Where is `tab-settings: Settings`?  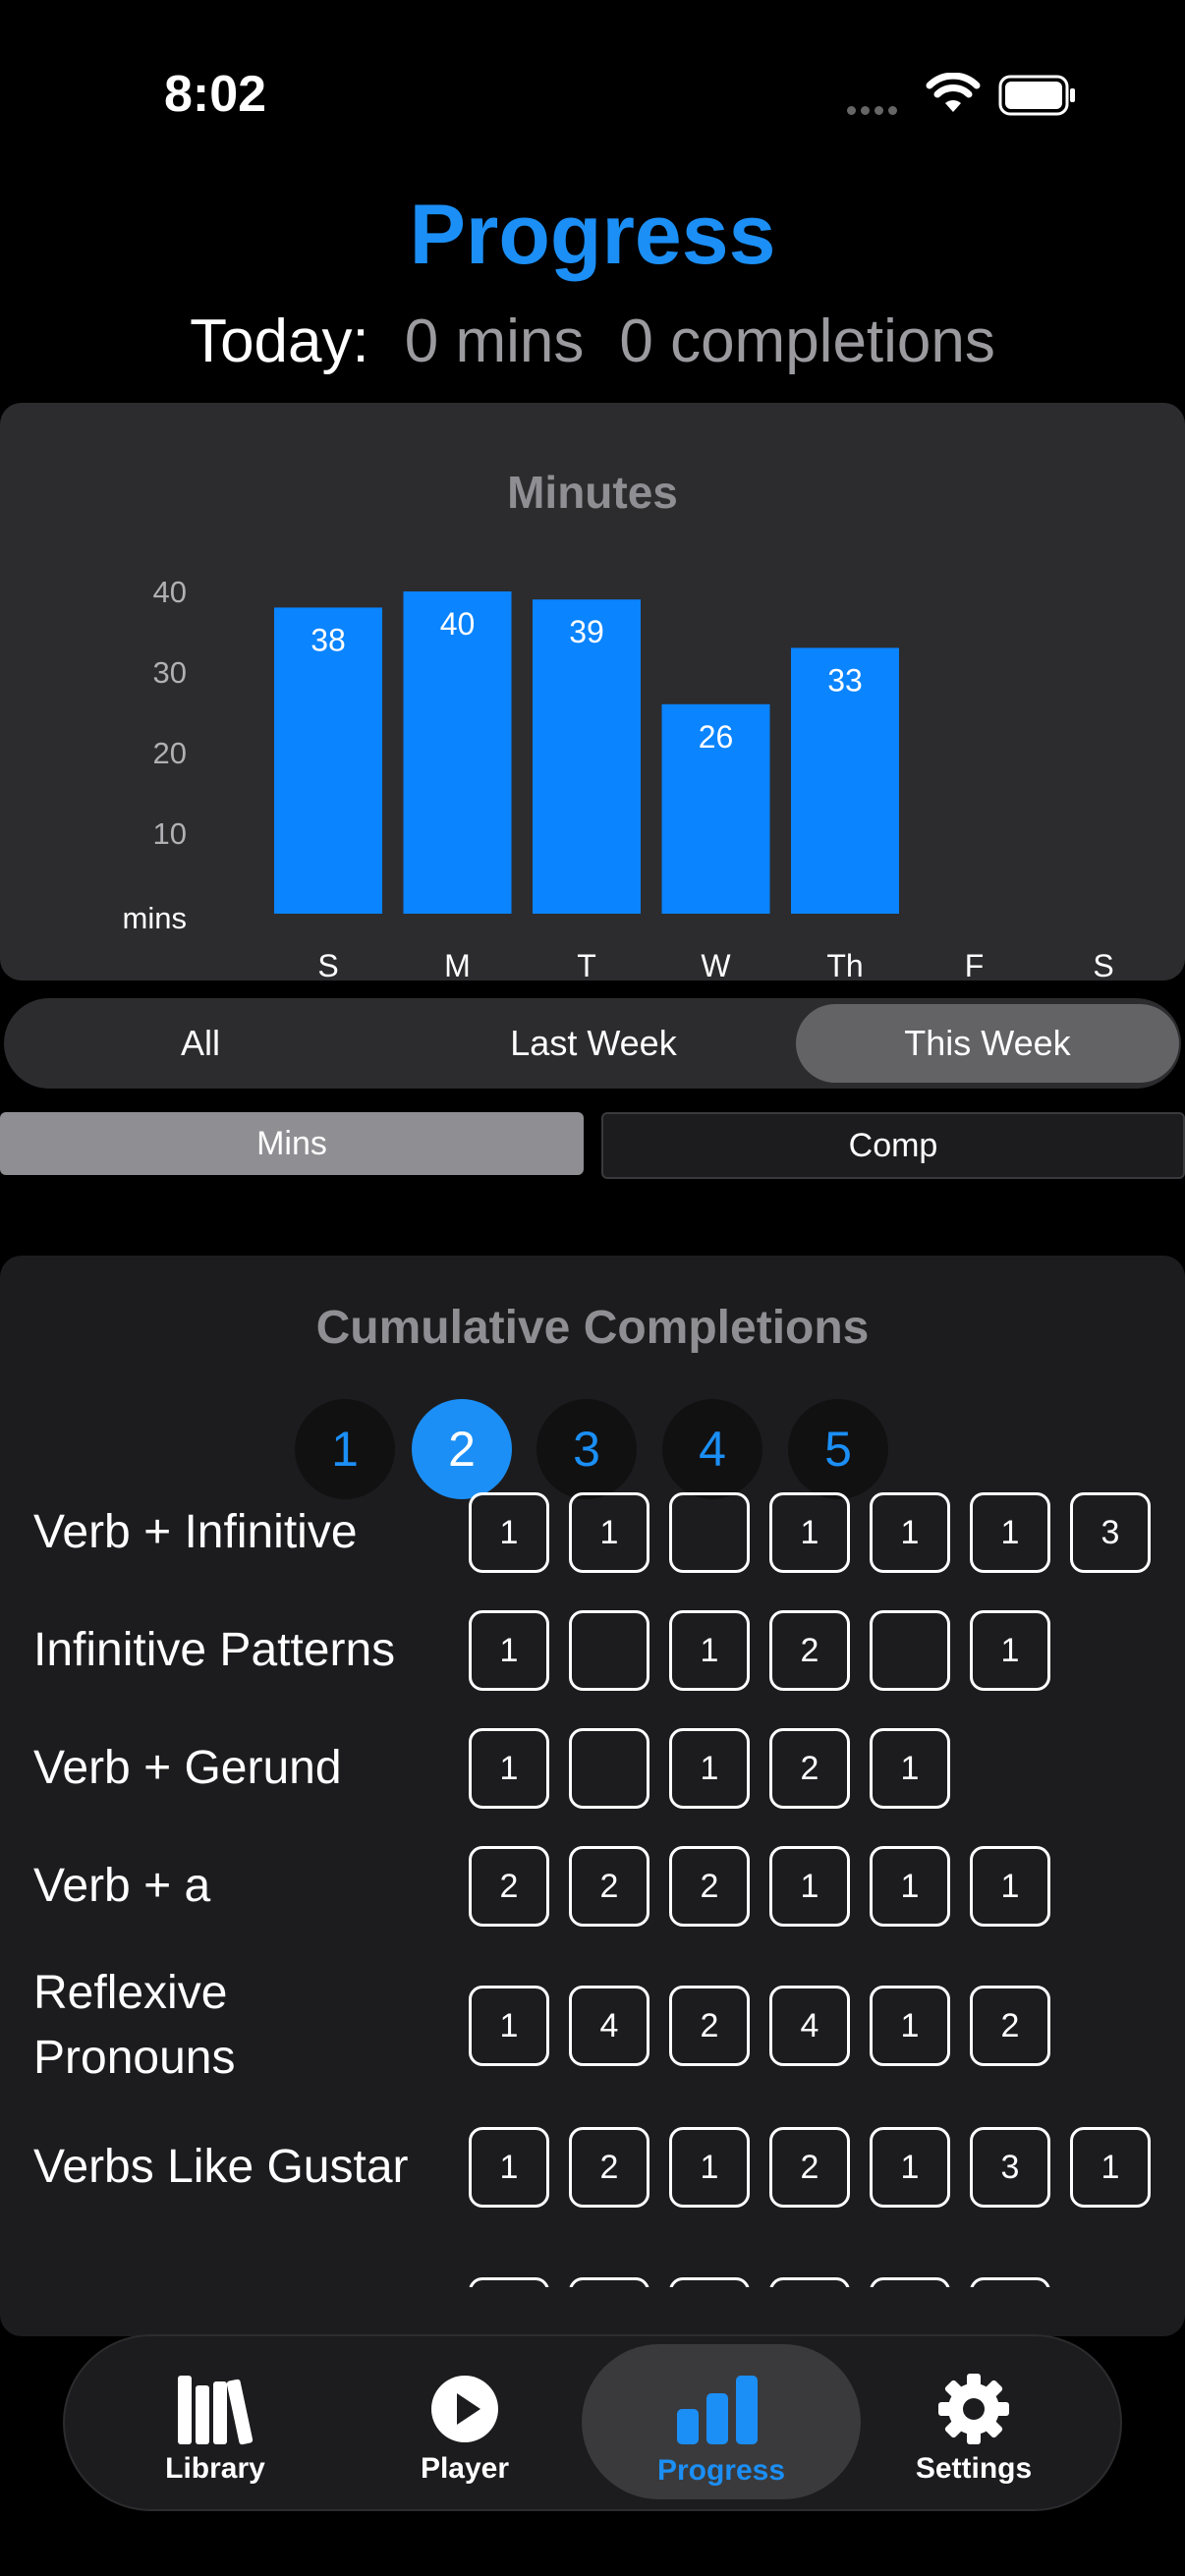
tab-settings: Settings is located at coordinates (974, 2422).